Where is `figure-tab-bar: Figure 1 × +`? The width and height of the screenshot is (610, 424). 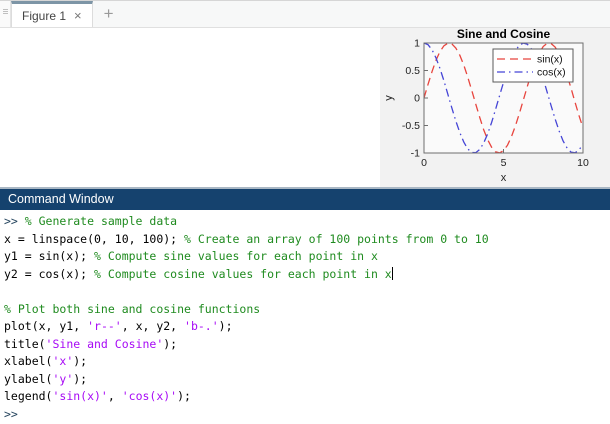 figure-tab-bar: Figure 1 × + is located at coordinates (305, 14).